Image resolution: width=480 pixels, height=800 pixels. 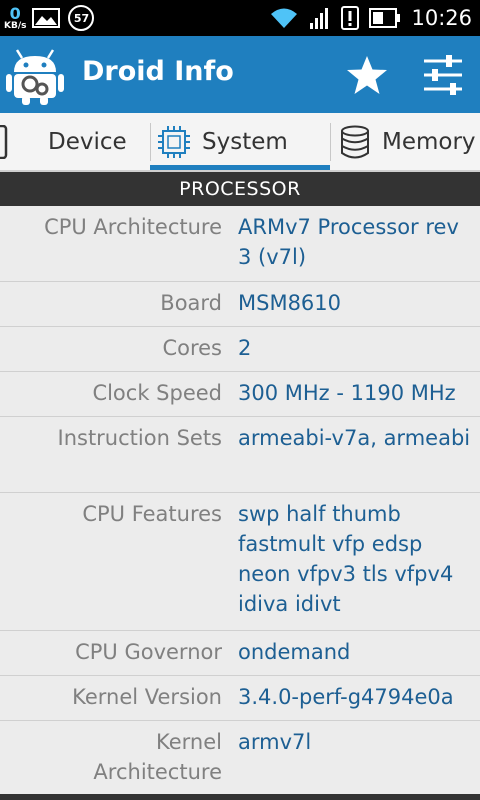 I want to click on bottom-edge, so click(x=240, y=797).